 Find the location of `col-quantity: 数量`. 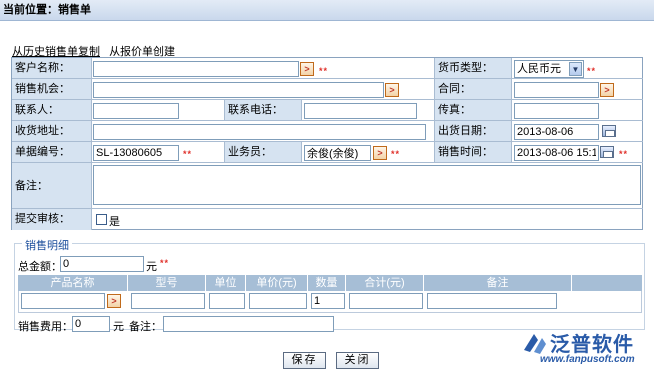

col-quantity: 数量 is located at coordinates (327, 283).